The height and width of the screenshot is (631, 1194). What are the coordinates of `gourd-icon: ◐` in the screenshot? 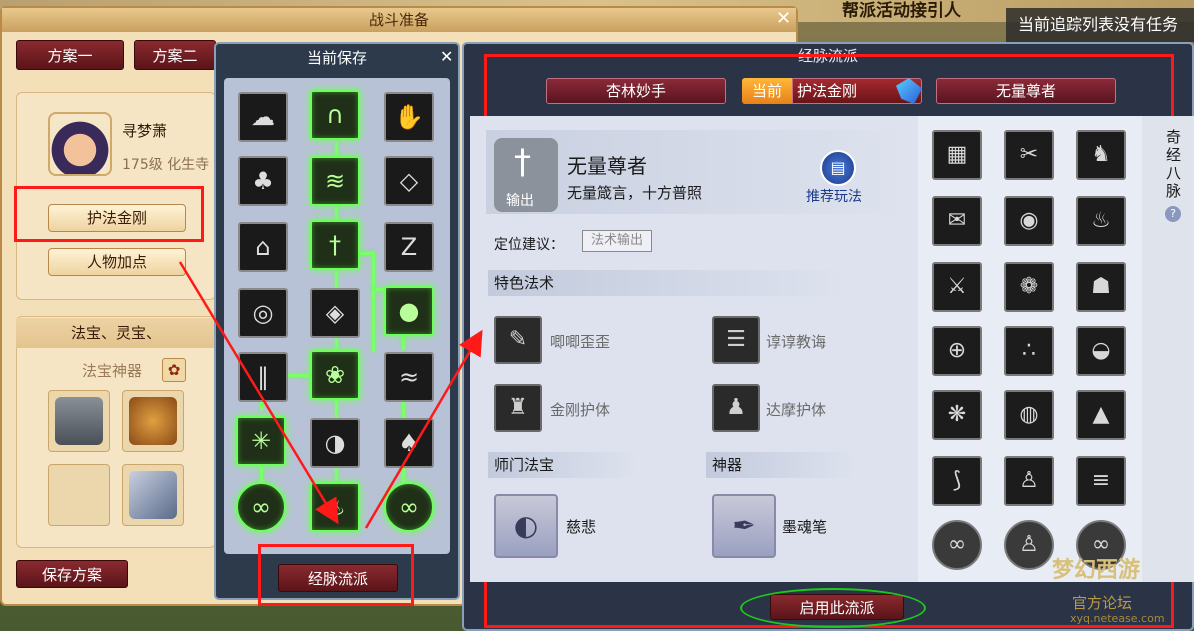 It's located at (526, 526).